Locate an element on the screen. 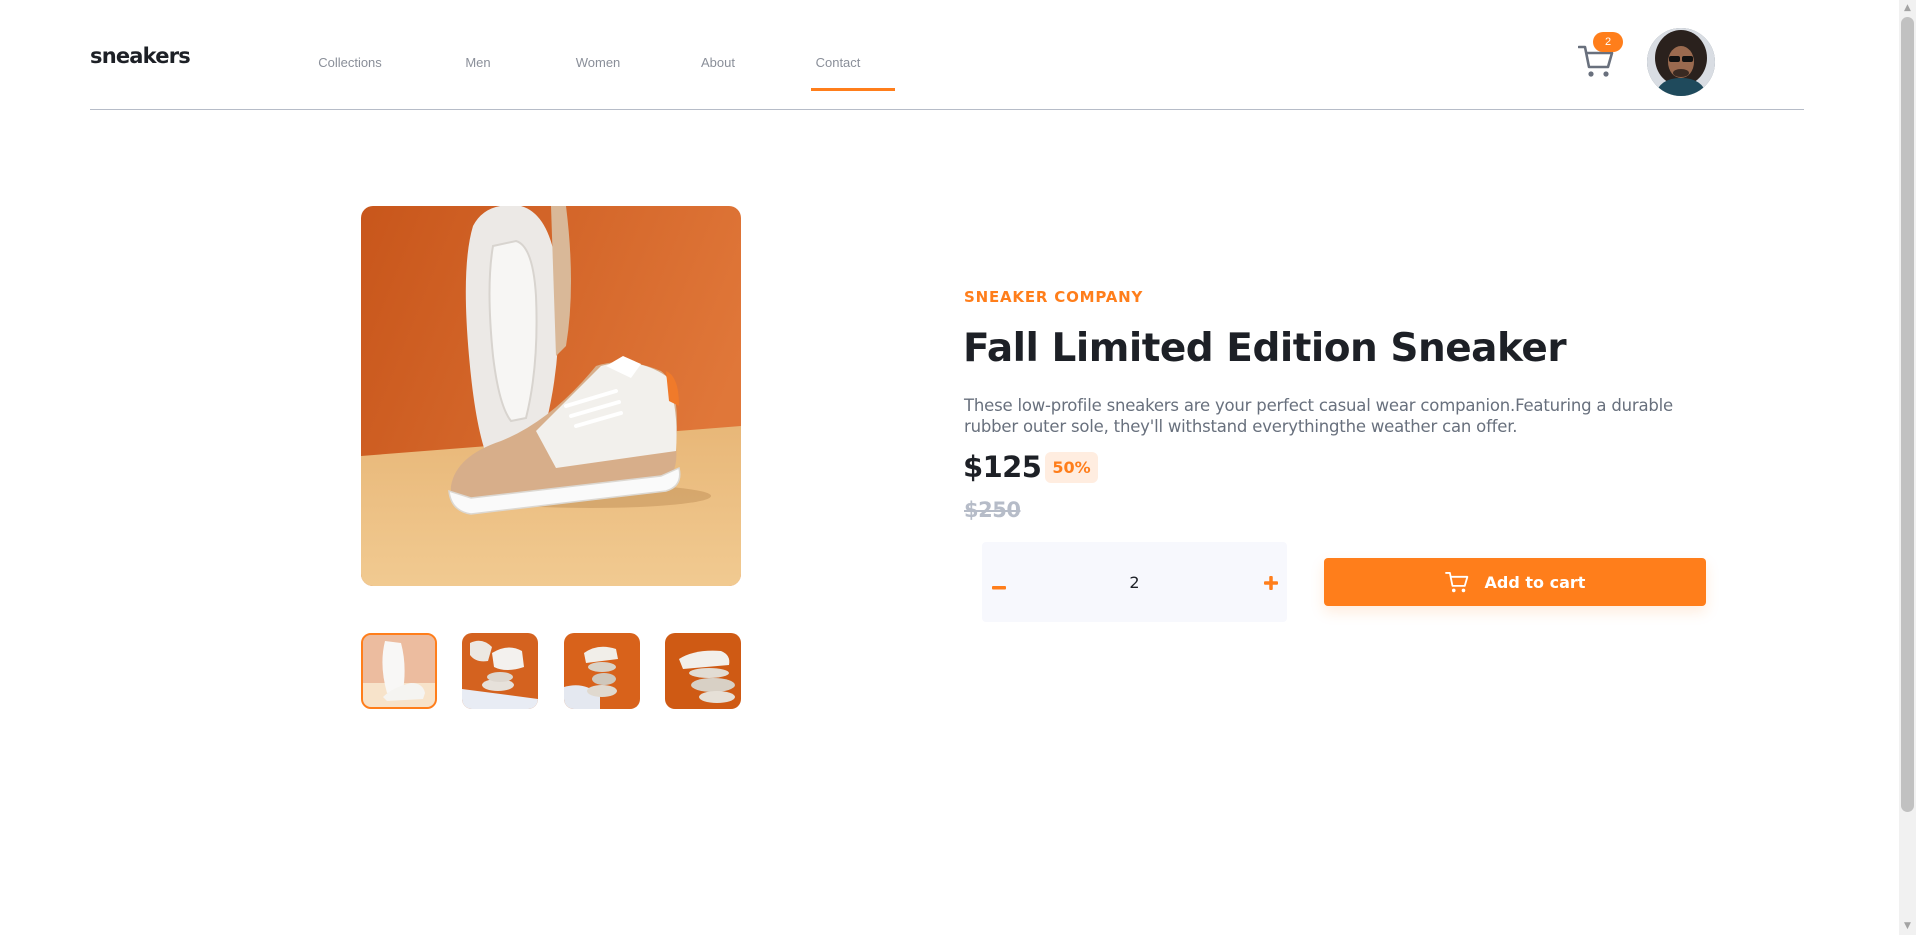 The height and width of the screenshot is (935, 1916). product-main-image is located at coordinates (551, 396).